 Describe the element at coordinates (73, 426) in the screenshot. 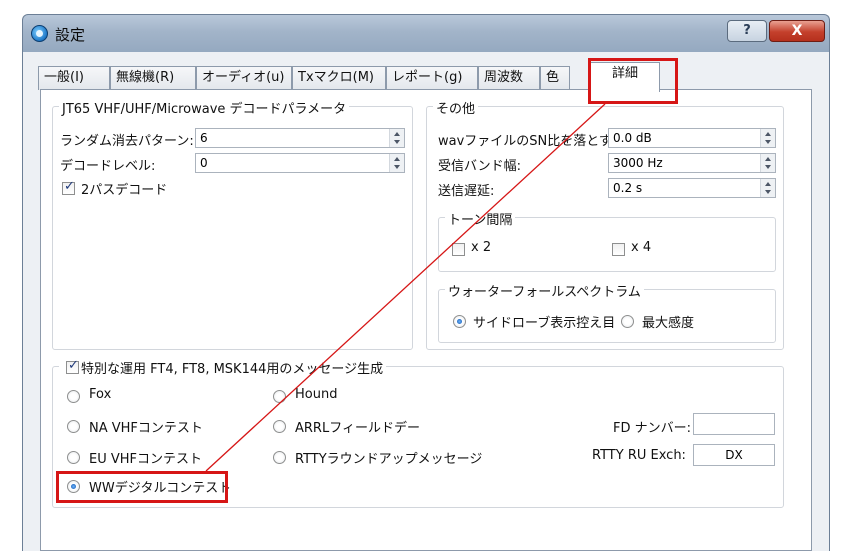

I see `na-vhf-radio` at that location.